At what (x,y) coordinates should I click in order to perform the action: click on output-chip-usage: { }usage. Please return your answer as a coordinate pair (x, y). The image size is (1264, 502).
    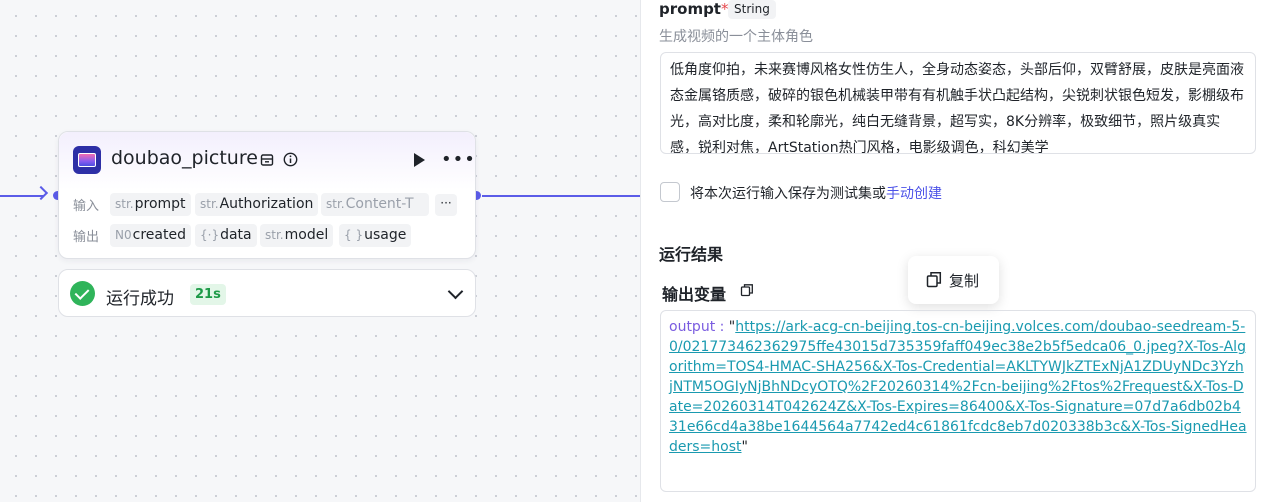
    Looking at the image, I should click on (375, 235).